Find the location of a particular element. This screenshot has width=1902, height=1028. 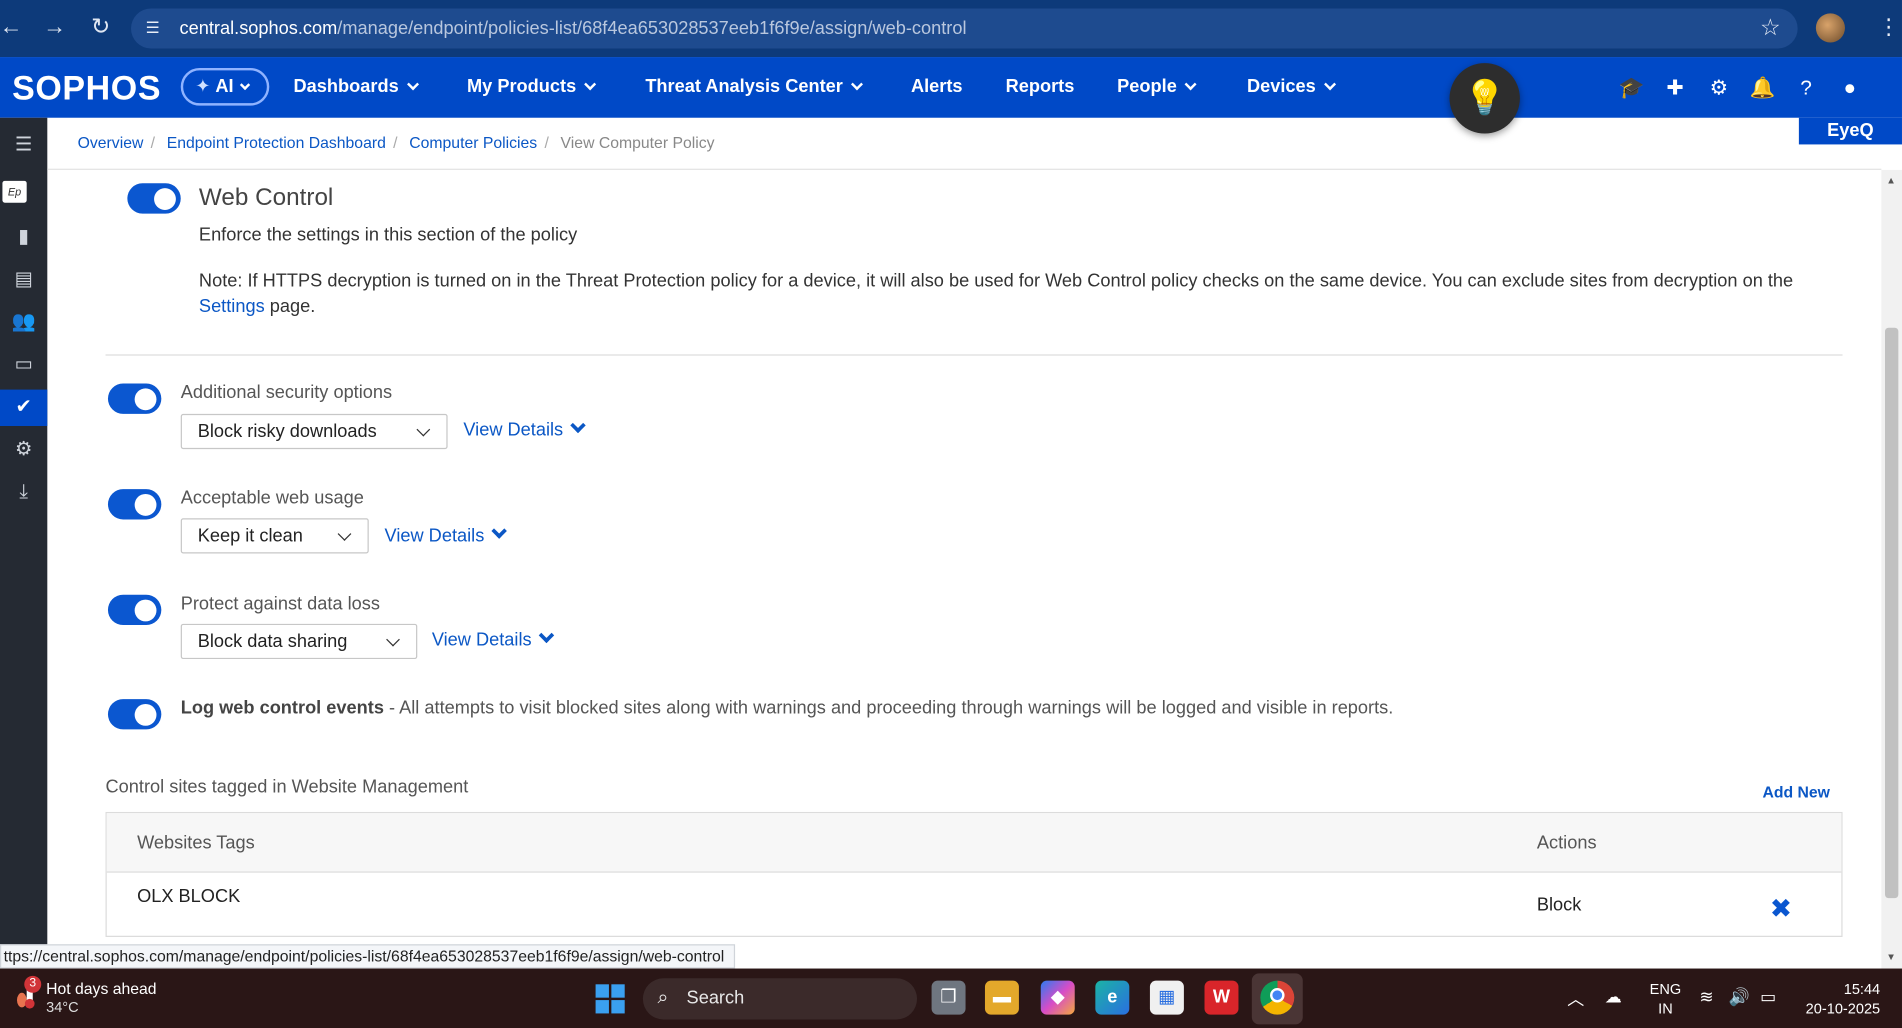

expand-menu-icon: ☰ is located at coordinates (23, 145).